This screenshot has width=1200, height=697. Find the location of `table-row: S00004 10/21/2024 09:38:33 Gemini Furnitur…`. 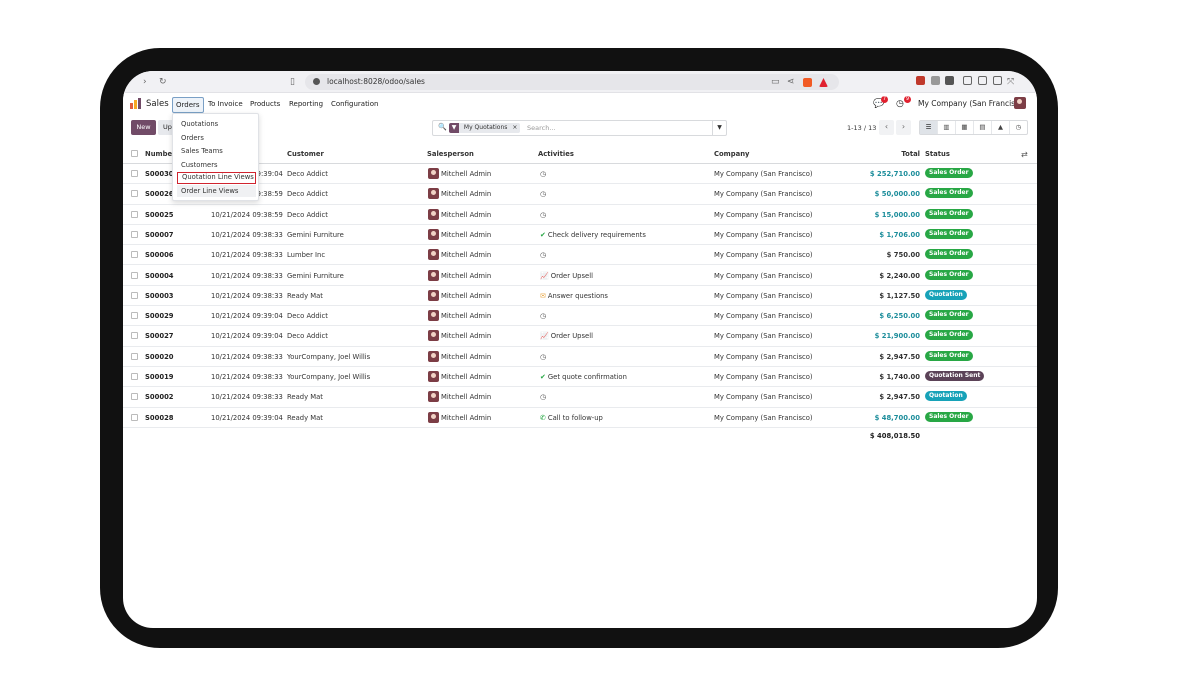

table-row: S00004 10/21/2024 09:38:33 Gemini Furnitur… is located at coordinates (580, 275).